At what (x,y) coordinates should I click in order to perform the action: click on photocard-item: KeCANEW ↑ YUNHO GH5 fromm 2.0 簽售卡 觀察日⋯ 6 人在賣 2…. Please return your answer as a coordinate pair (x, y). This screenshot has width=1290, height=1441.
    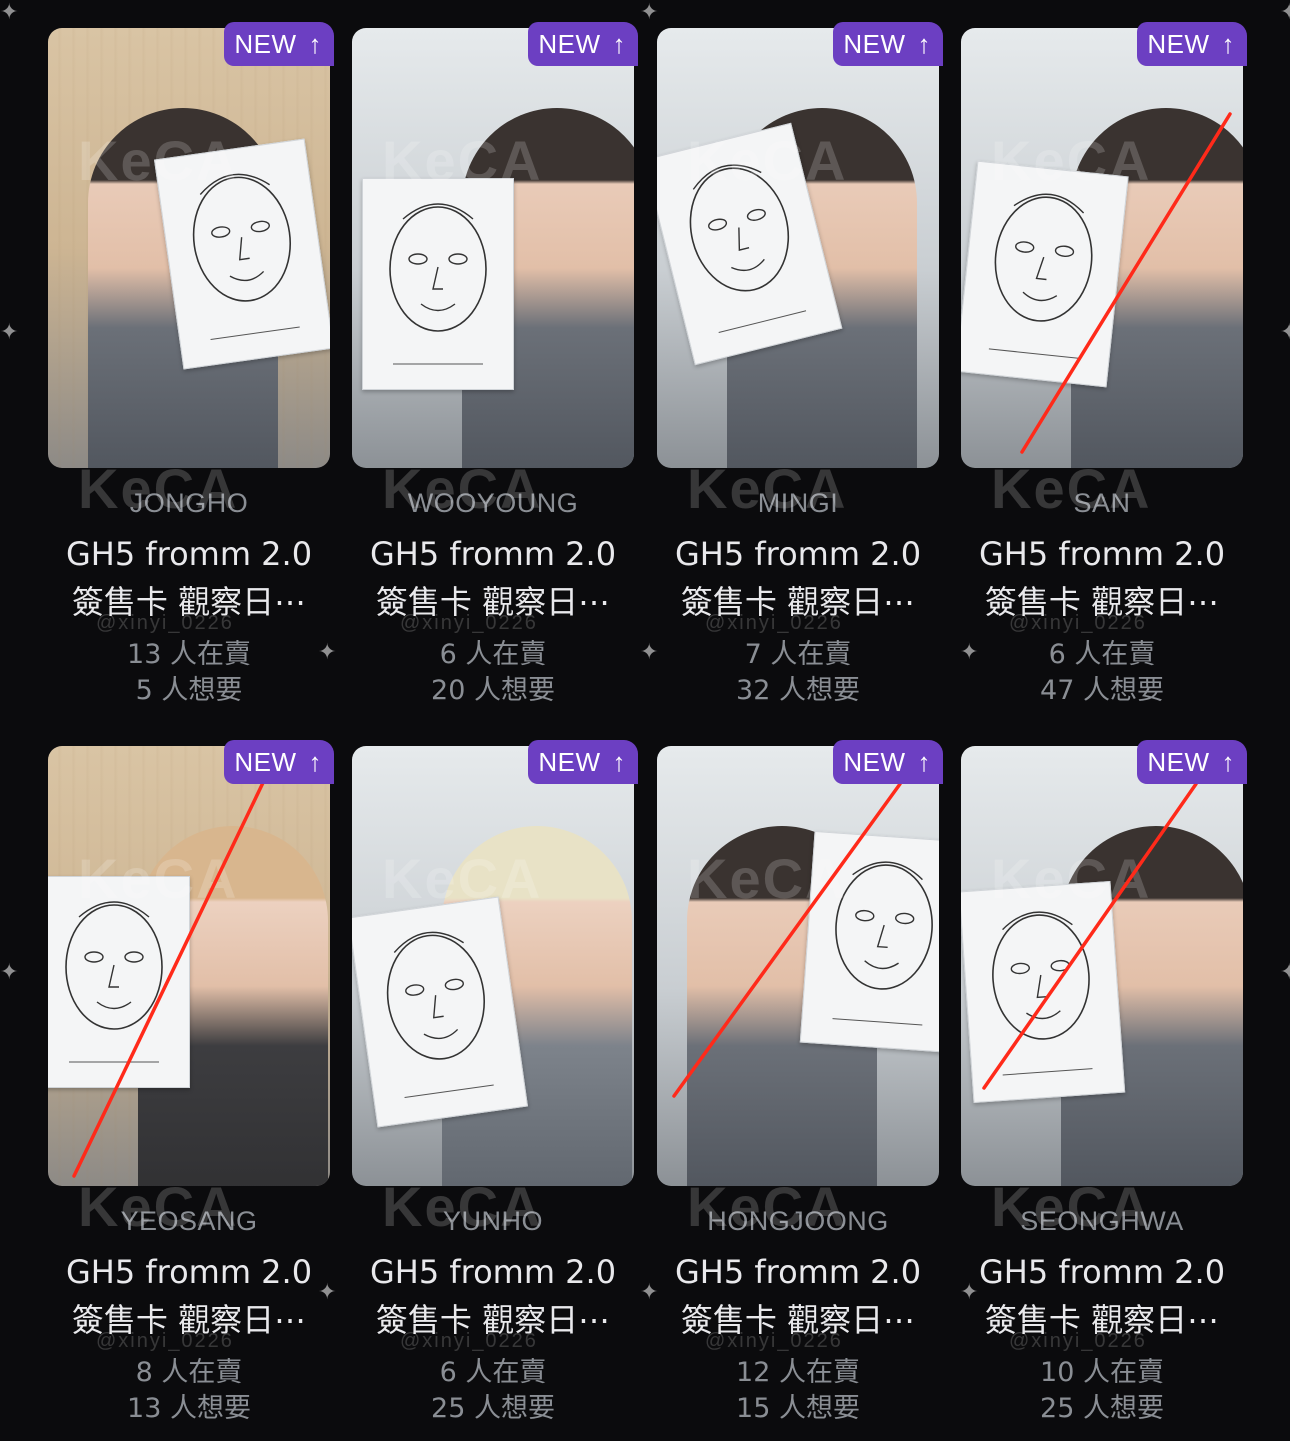
    Looking at the image, I should click on (495, 1083).